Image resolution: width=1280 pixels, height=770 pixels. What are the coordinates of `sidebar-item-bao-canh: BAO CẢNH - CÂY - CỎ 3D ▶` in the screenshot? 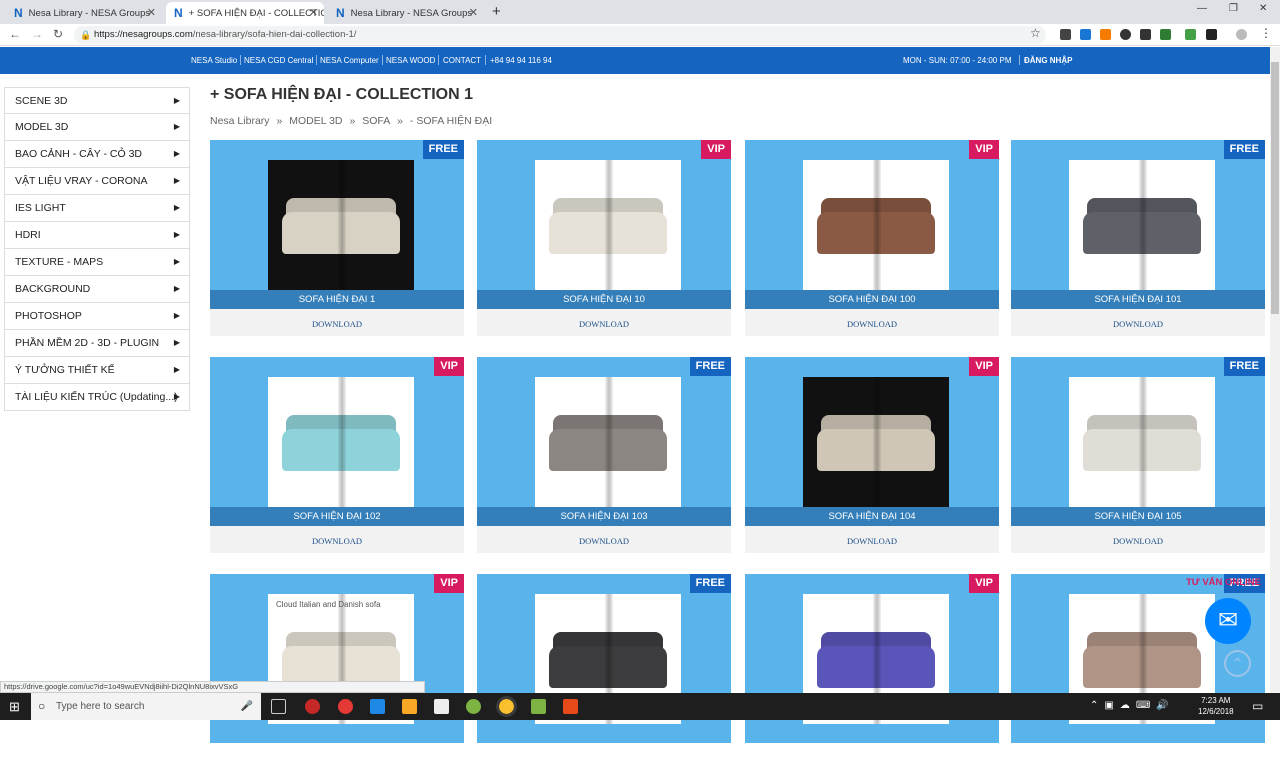 It's located at (97, 154).